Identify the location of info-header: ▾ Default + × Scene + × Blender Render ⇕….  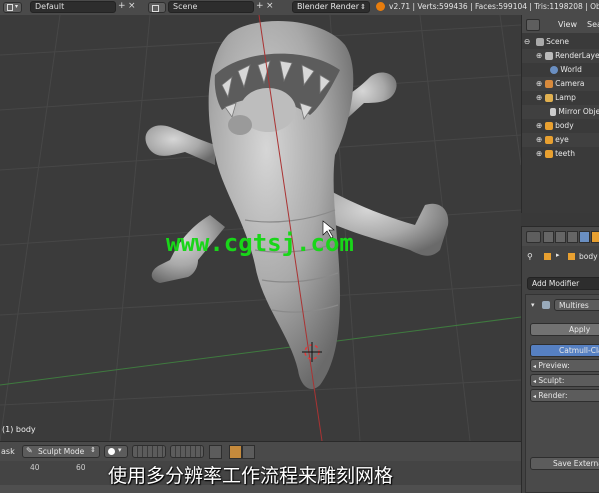
(299, 8).